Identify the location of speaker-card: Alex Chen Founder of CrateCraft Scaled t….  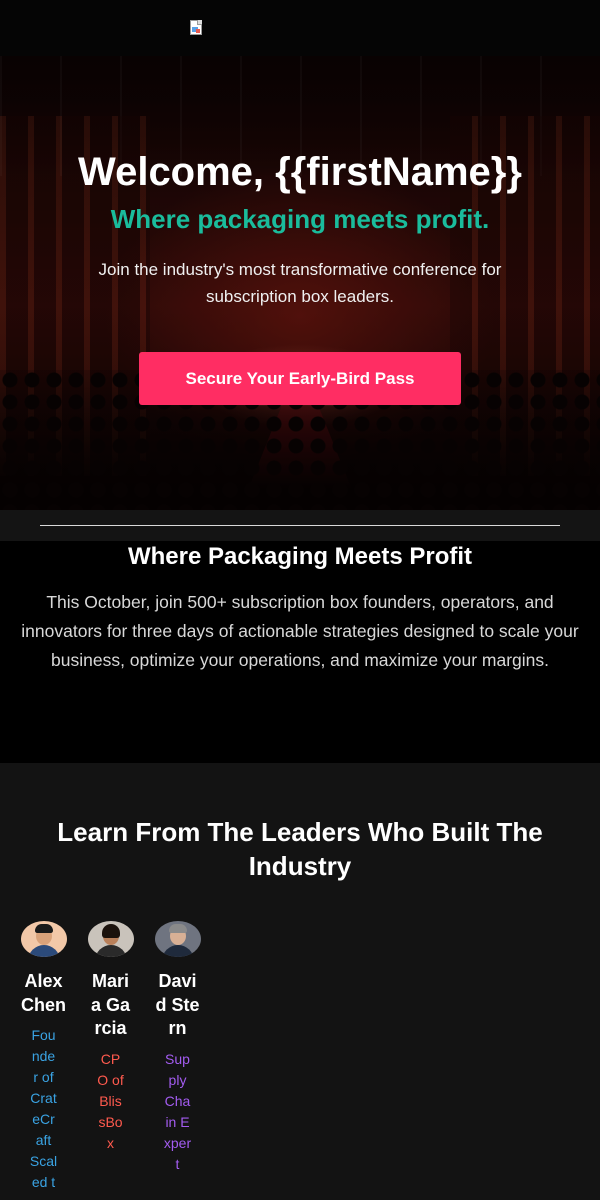
(43, 1060).